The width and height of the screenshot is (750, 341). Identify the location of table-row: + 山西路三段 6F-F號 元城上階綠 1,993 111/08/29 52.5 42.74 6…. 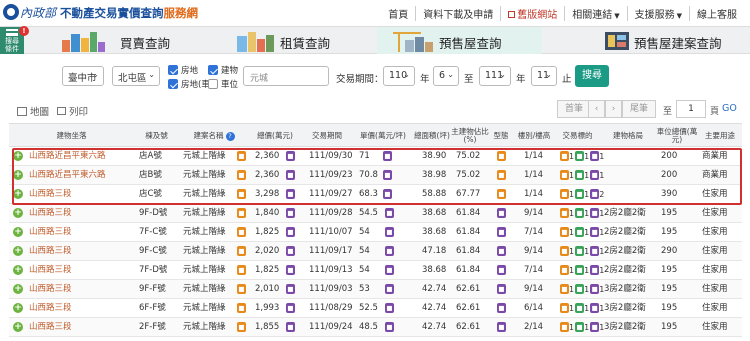
(375, 308).